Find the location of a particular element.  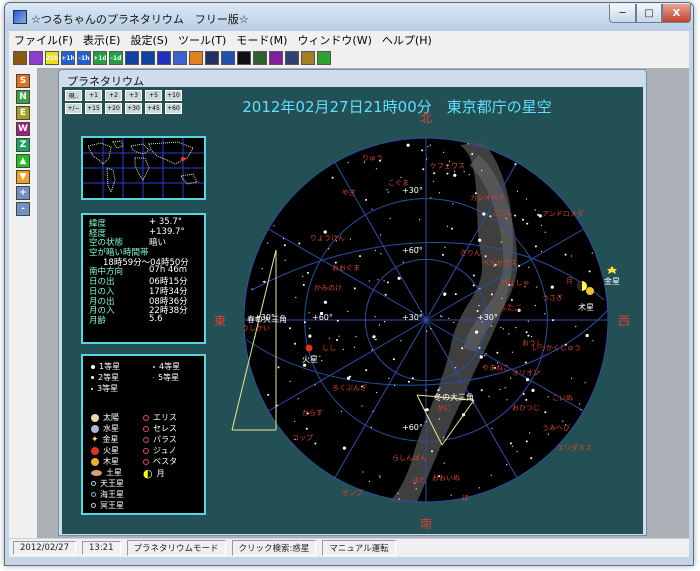

graph-icon is located at coordinates (148, 58).